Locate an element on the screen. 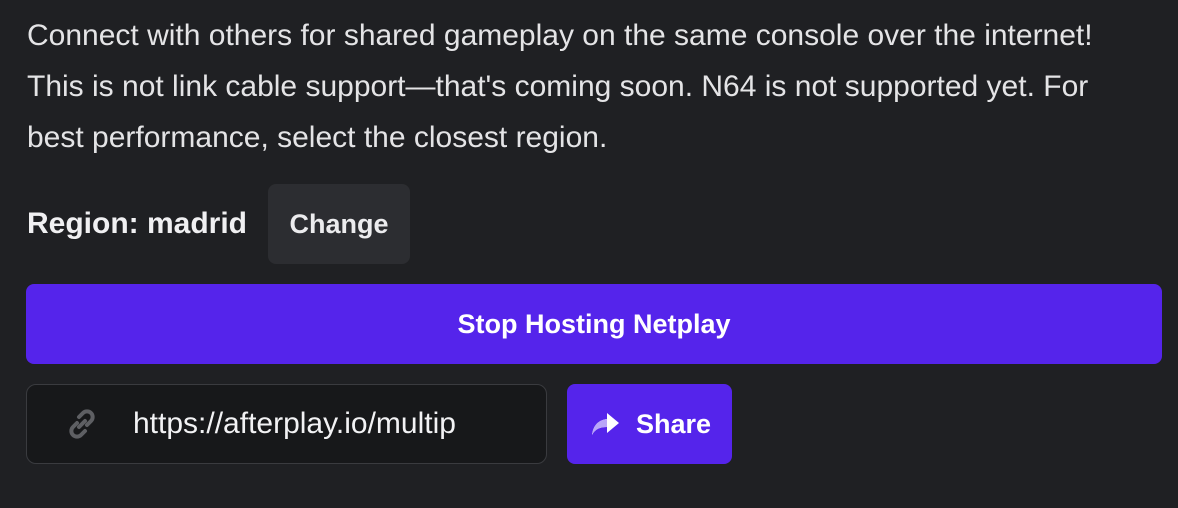 The width and height of the screenshot is (1178, 508). share-link-field: https://afterplay.io/multip is located at coordinates (286, 424).